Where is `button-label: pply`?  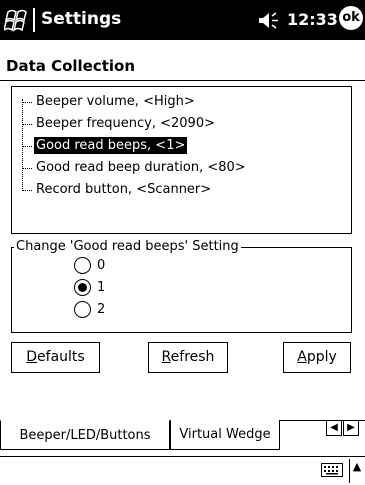 button-label: pply is located at coordinates (321, 357).